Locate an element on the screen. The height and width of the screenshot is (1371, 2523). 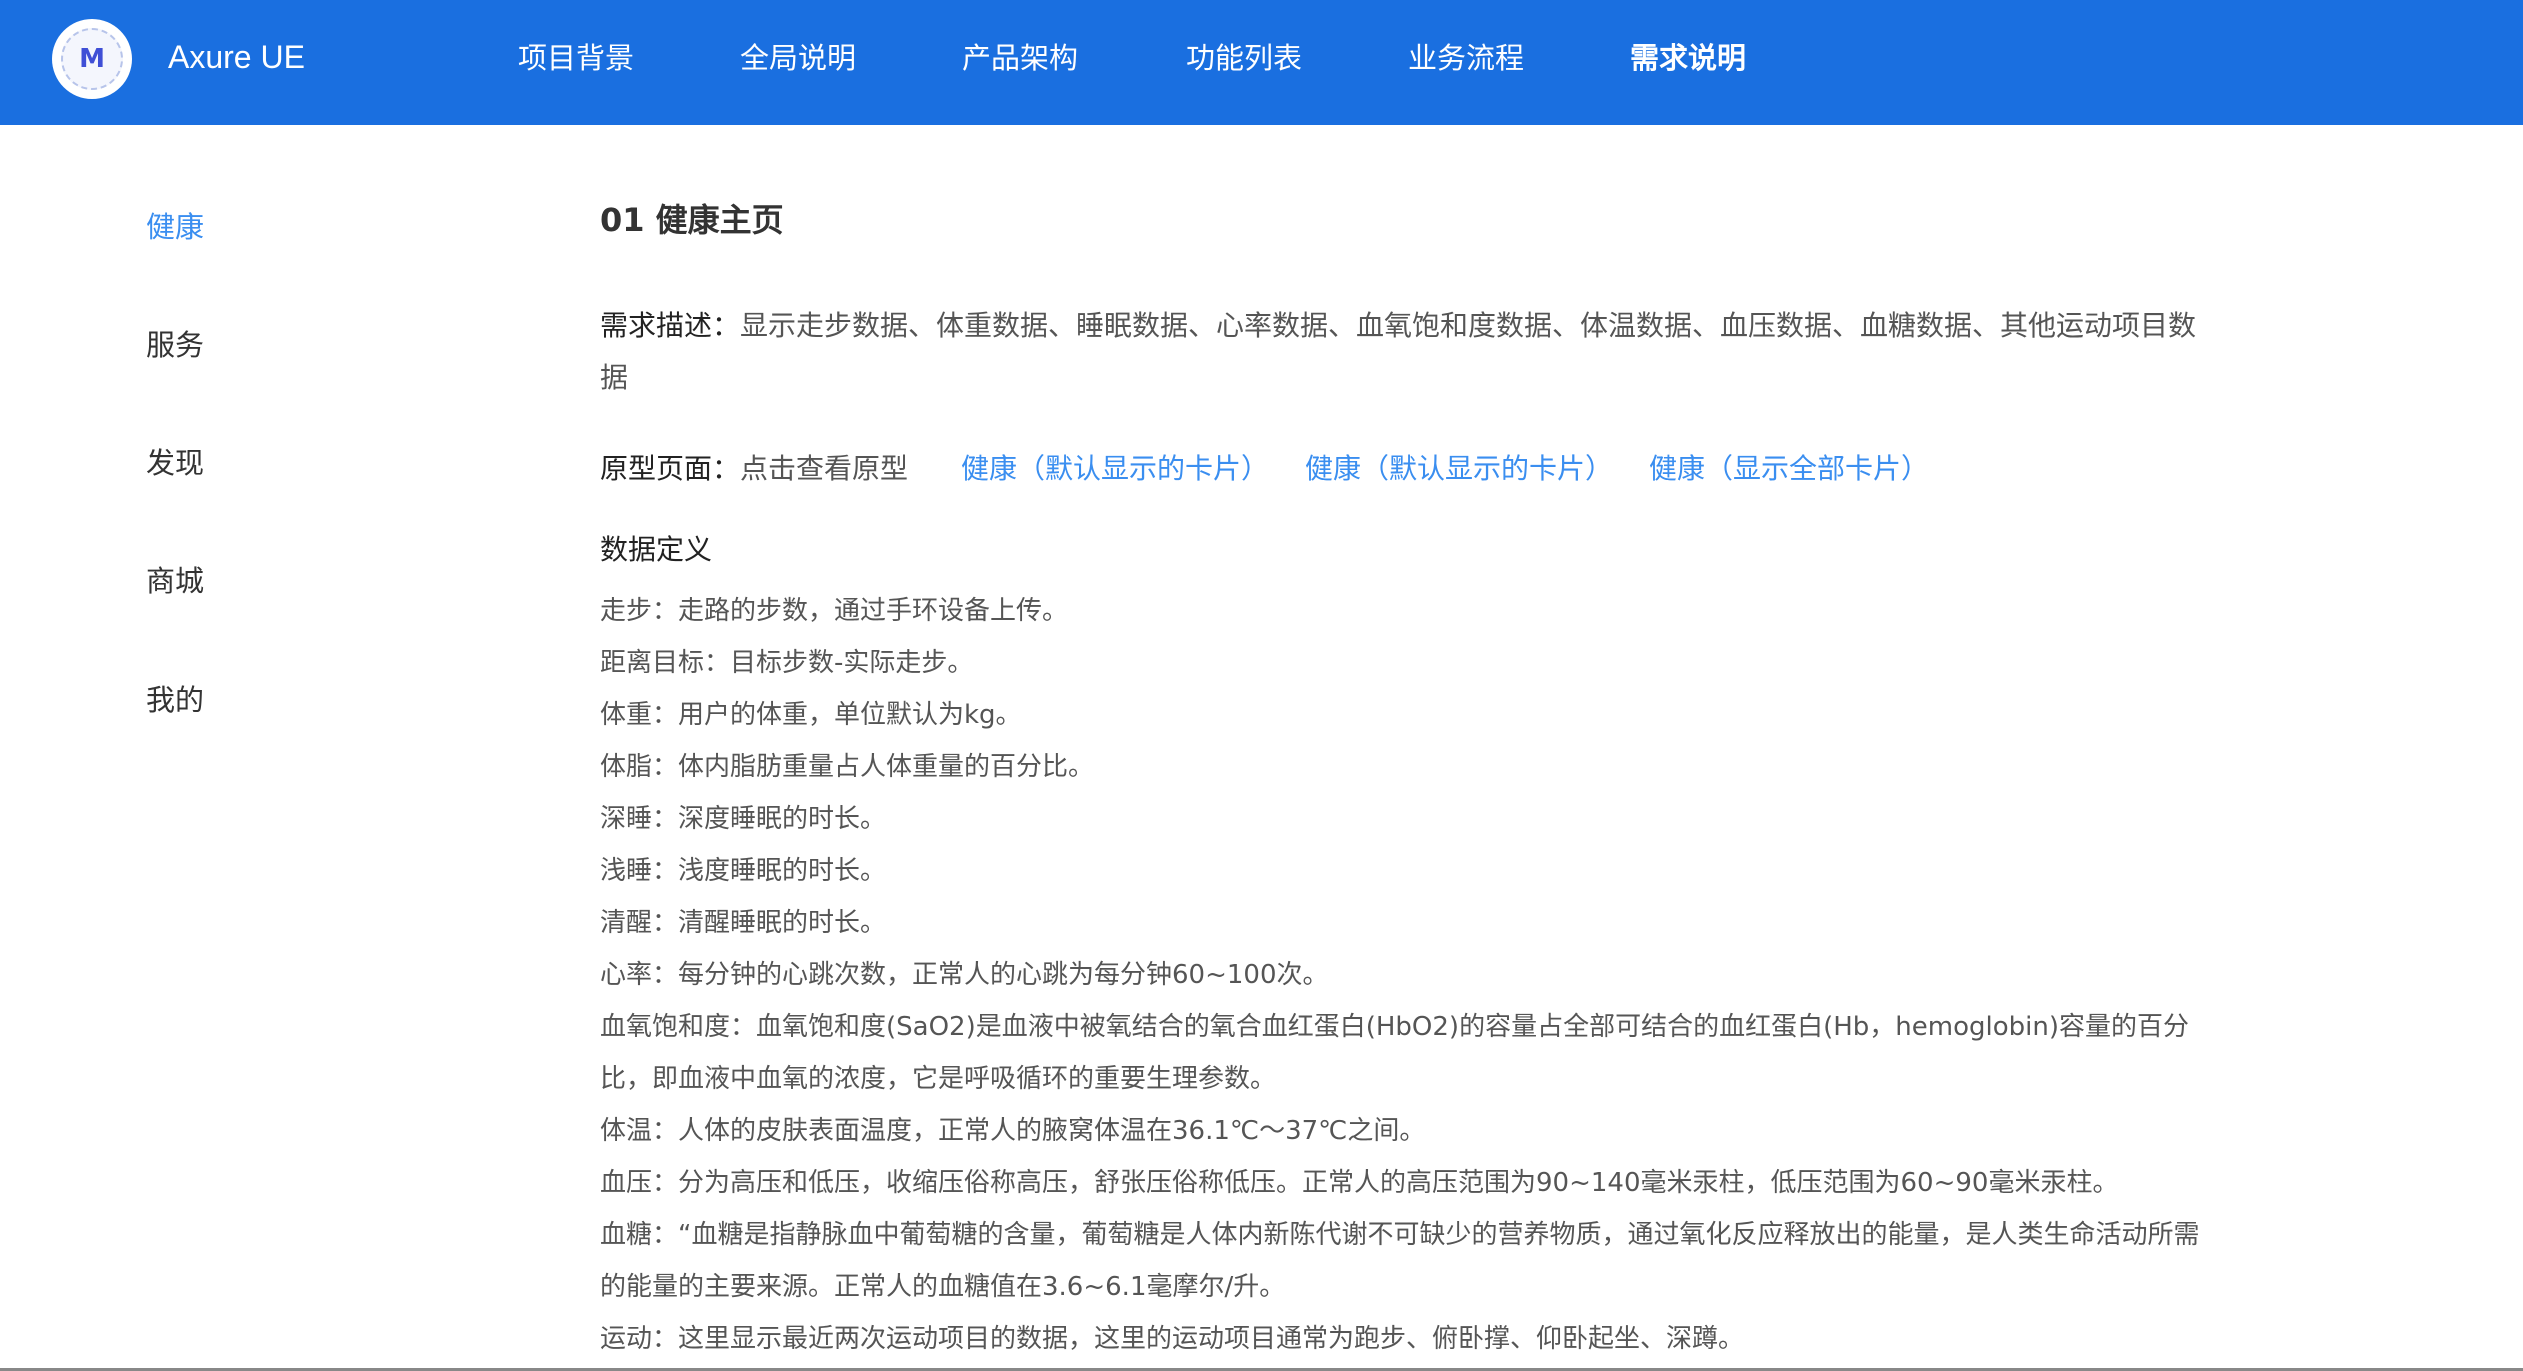
sidebar-item-mine: 我的 is located at coordinates (175, 700).